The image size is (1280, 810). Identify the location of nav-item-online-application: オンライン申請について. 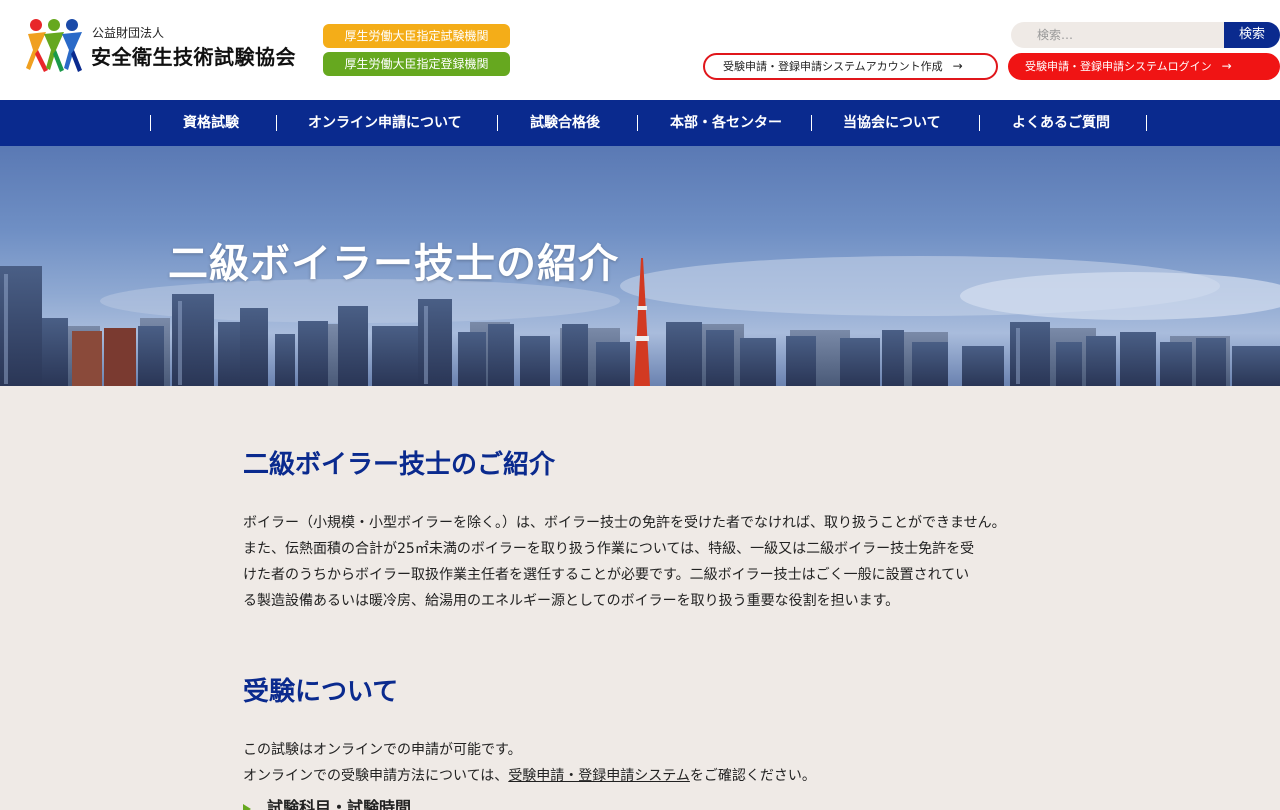
(385, 123).